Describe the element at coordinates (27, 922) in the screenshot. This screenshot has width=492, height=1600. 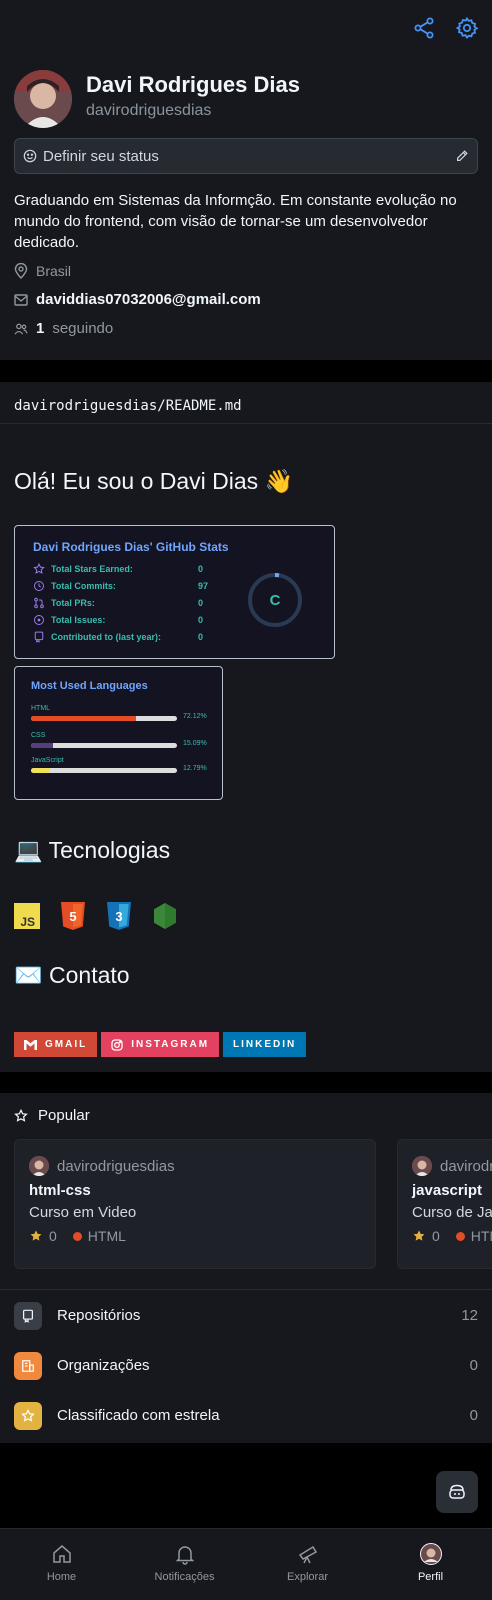
I see `svg-text: JS` at that location.